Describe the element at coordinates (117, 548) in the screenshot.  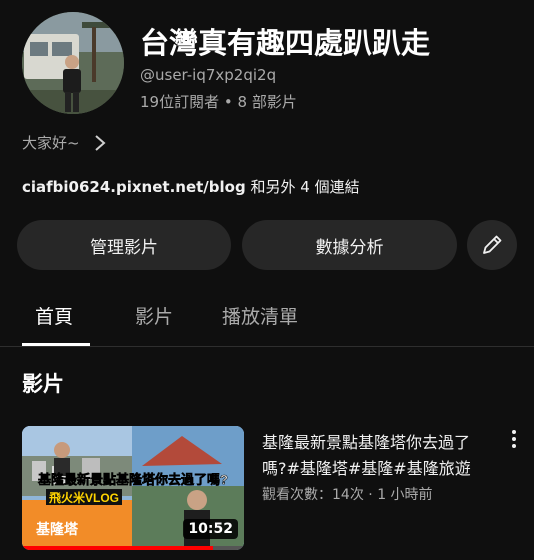
I see `watch-progress-fill` at that location.